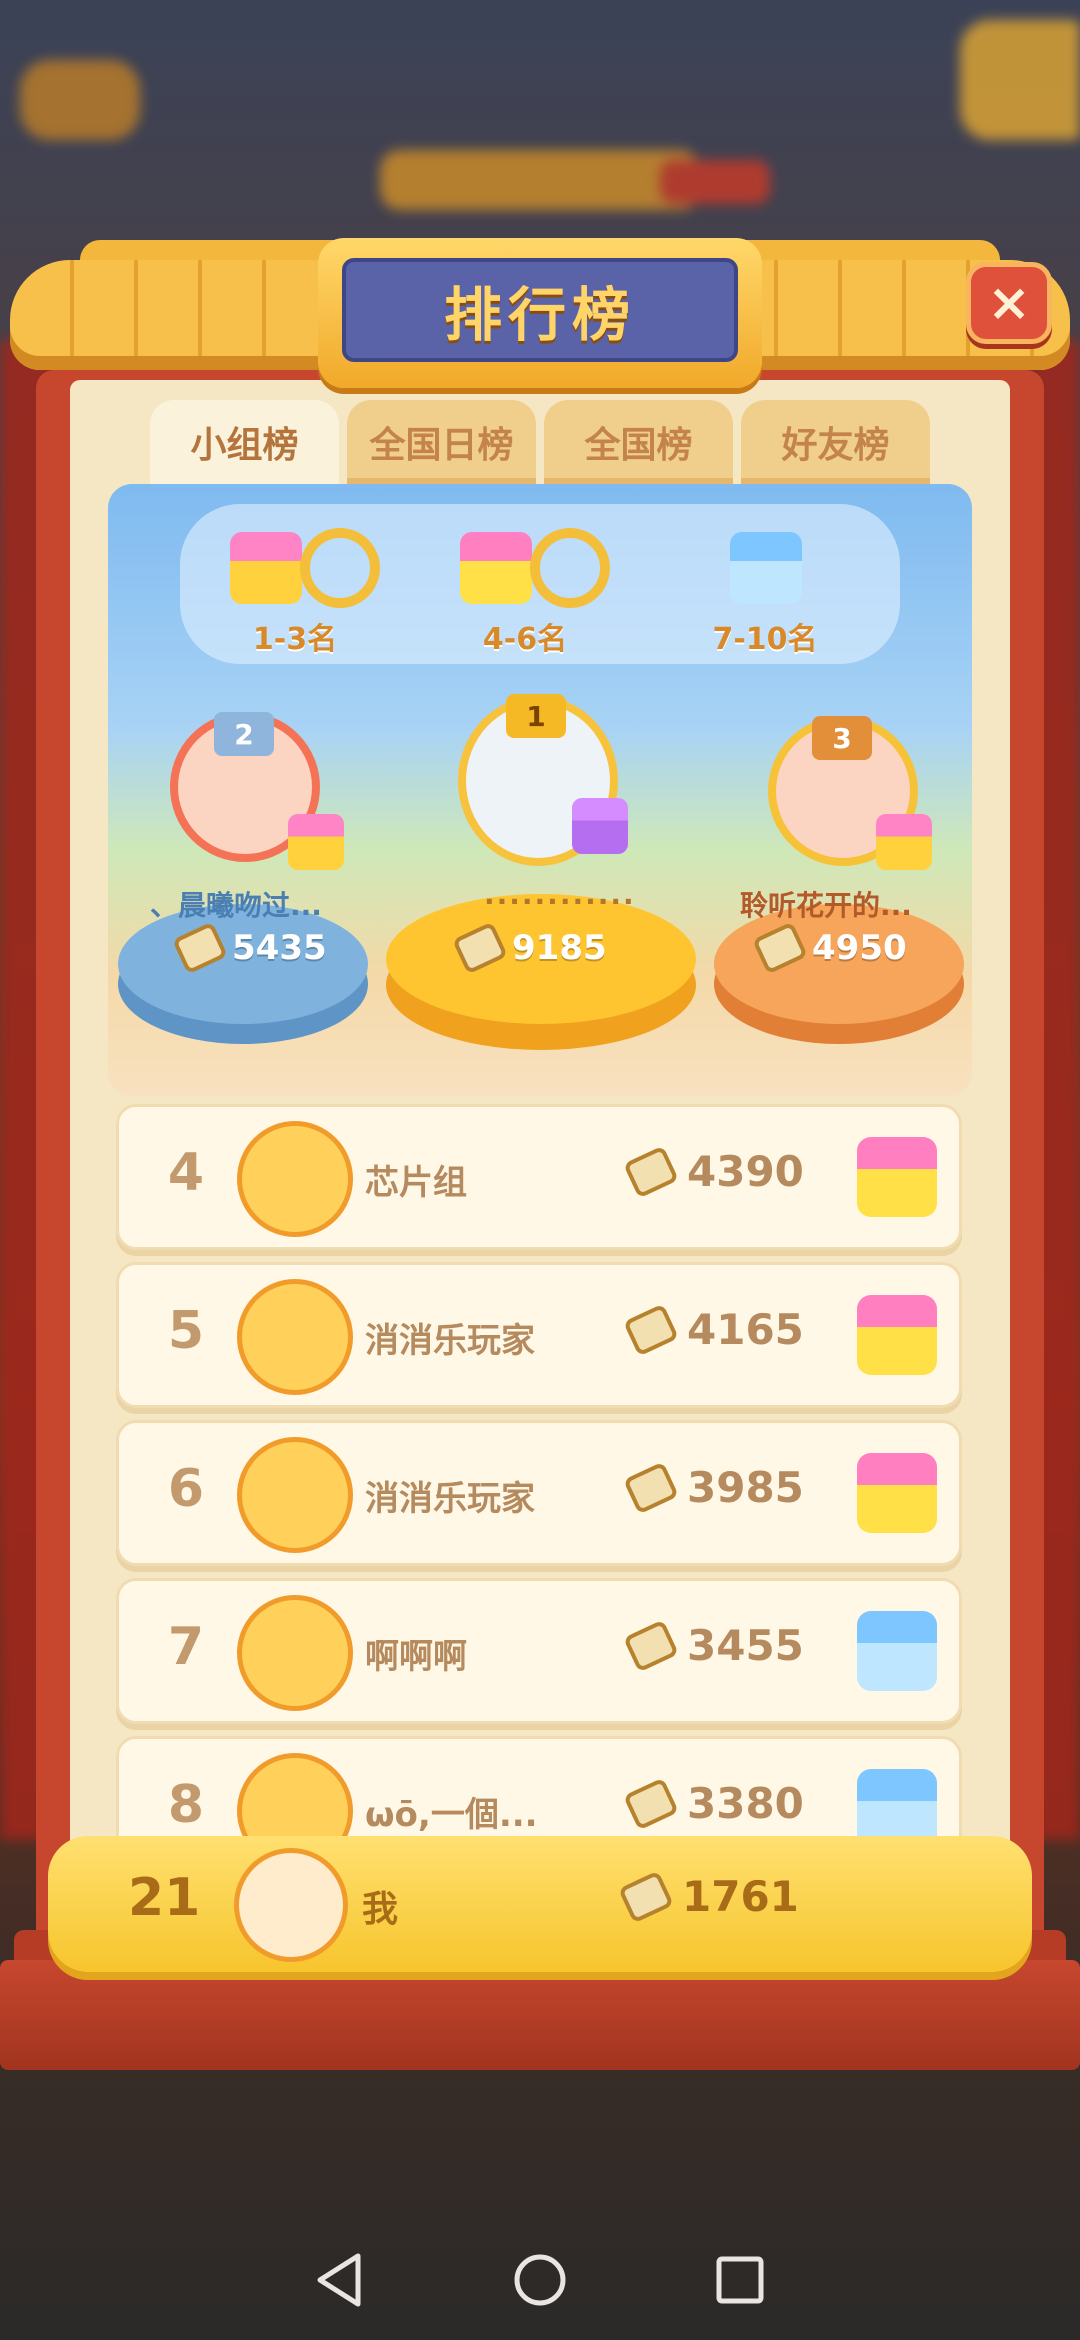 This screenshot has width=1080, height=2340. I want to click on player-score: 3455, so click(713, 1645).